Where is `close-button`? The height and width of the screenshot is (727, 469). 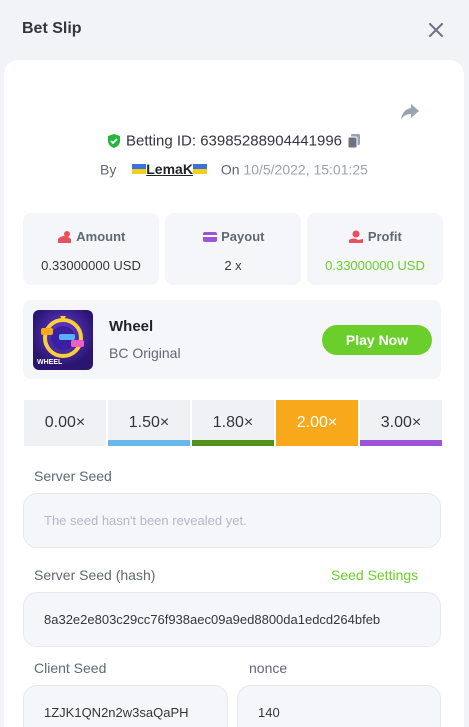 close-button is located at coordinates (436, 30).